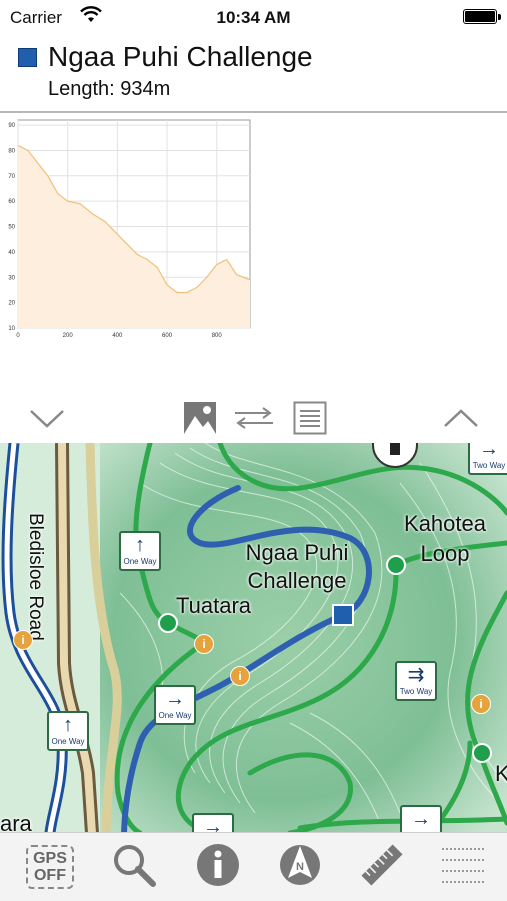 The image size is (507, 901). I want to click on compass-button: N, so click(300, 867).